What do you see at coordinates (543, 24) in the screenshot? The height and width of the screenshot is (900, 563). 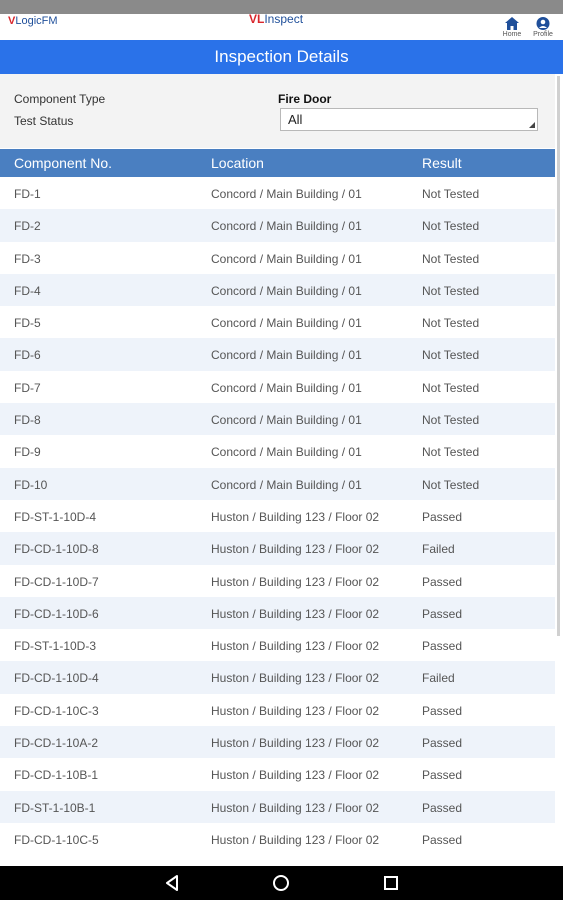 I see `profile-icon` at bounding box center [543, 24].